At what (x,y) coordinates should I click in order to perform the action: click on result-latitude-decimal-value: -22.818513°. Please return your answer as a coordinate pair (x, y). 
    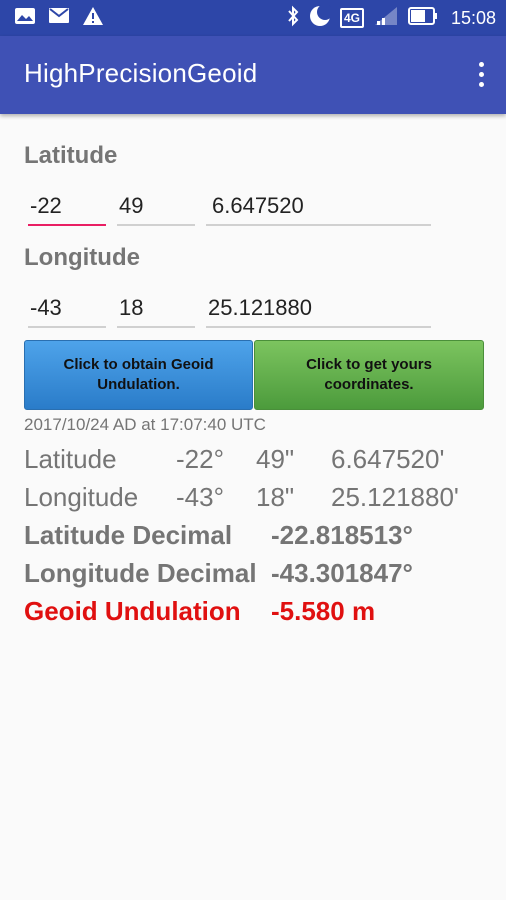
    Looking at the image, I should click on (342, 535).